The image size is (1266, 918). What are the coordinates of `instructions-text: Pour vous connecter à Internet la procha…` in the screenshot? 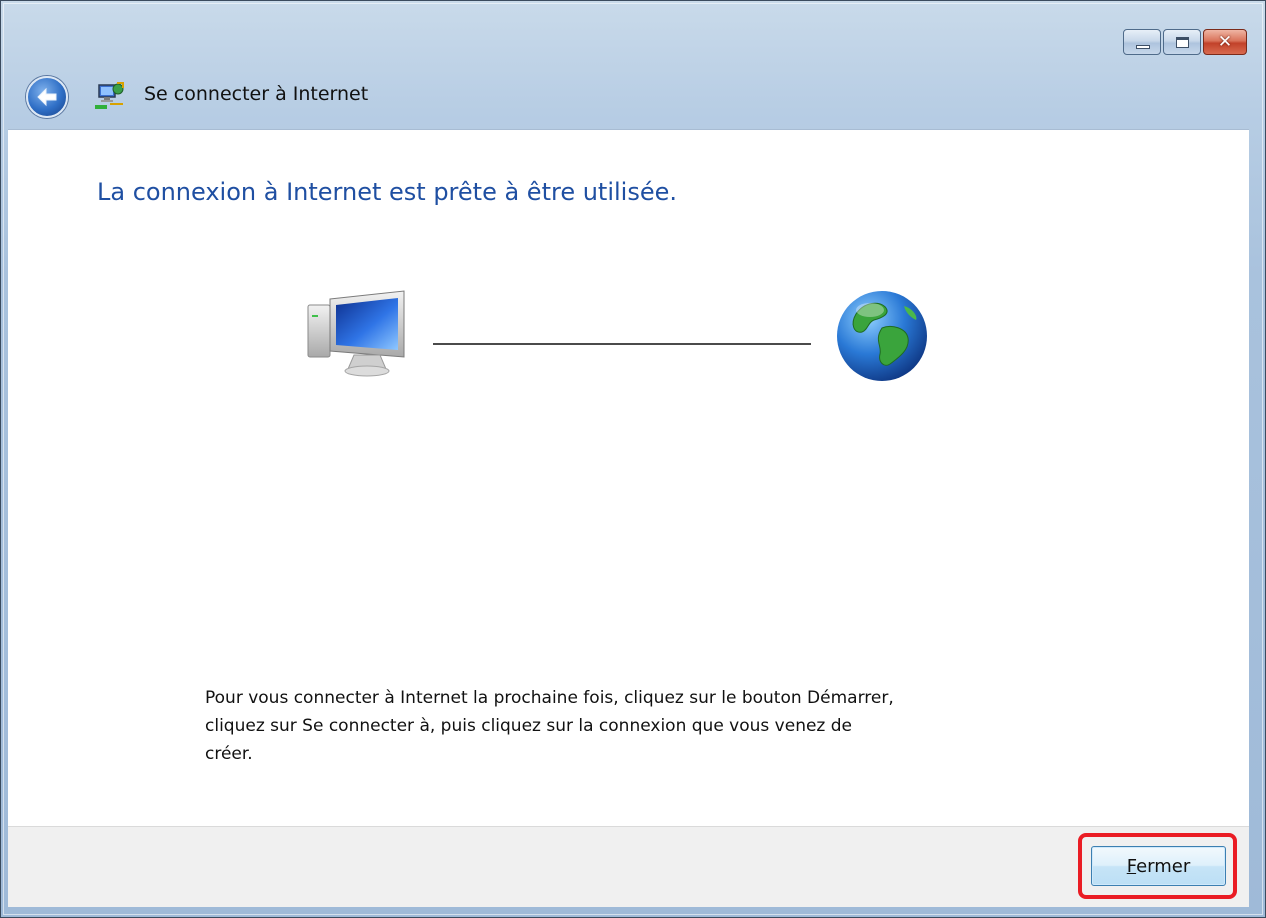 It's located at (549, 726).